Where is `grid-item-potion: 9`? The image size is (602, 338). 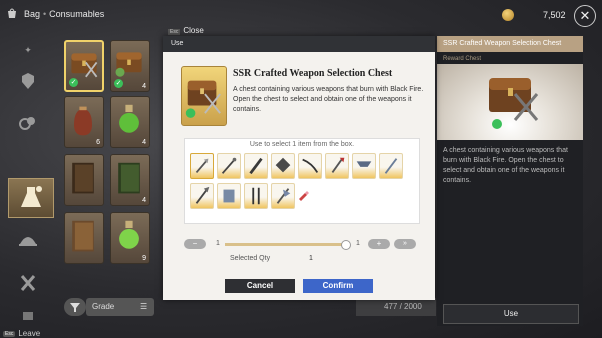 grid-item-potion: 9 is located at coordinates (130, 238).